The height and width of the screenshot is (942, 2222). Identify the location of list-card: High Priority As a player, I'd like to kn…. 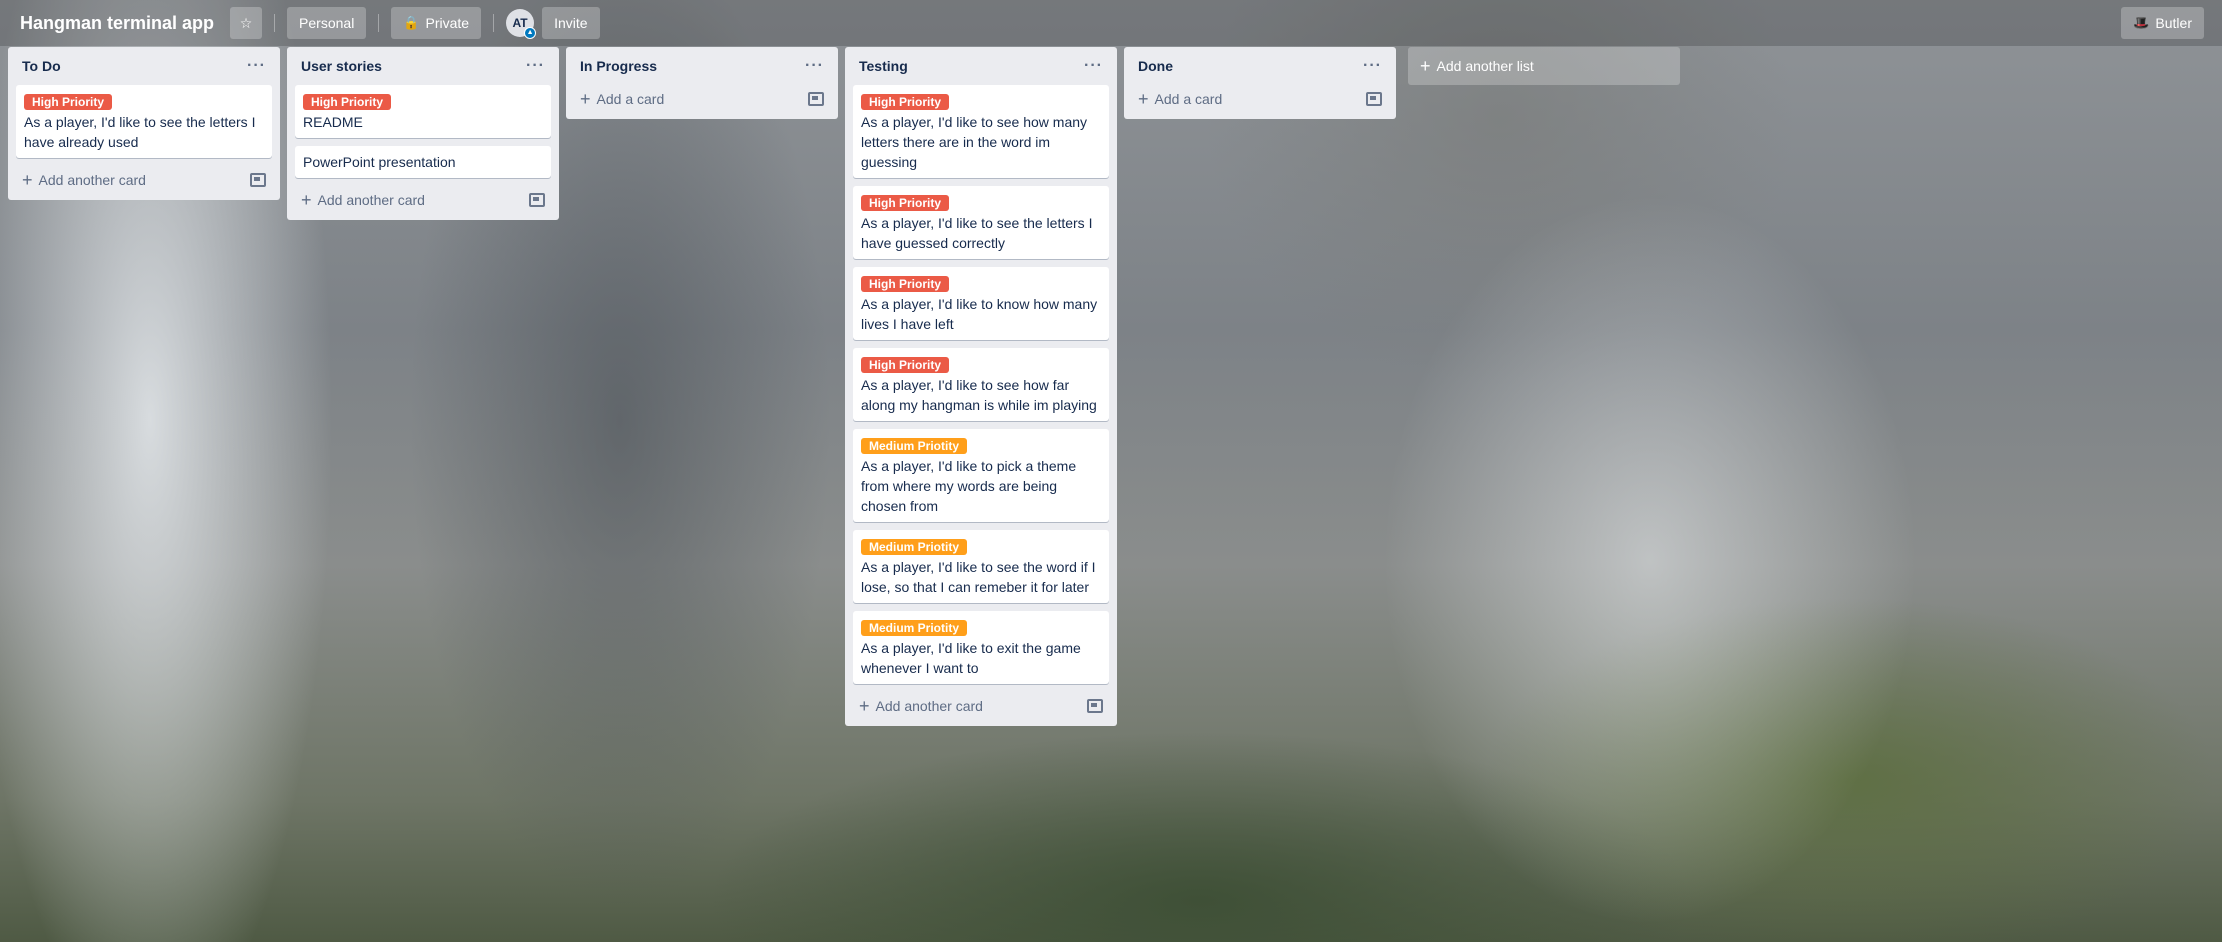
(981, 303).